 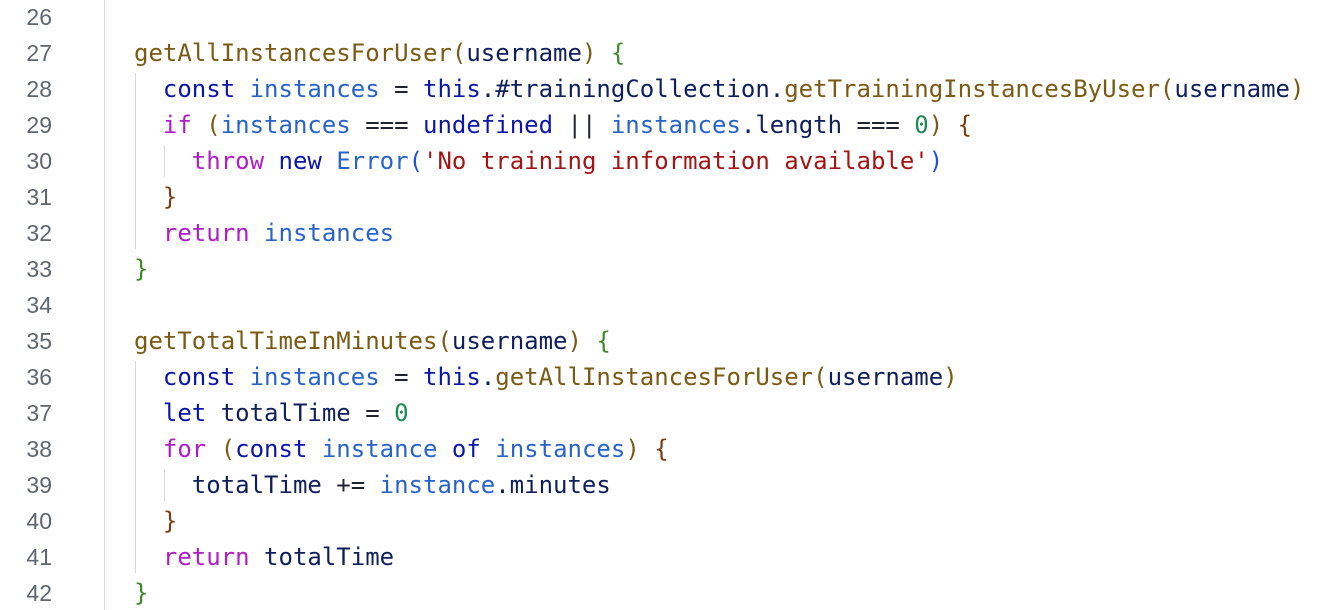 I want to click on code-line: 27 getAllInstancesForUser(username) {, so click(x=668, y=53).